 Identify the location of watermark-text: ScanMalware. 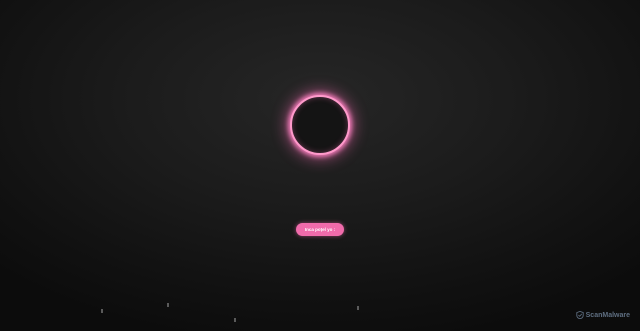
(607, 315).